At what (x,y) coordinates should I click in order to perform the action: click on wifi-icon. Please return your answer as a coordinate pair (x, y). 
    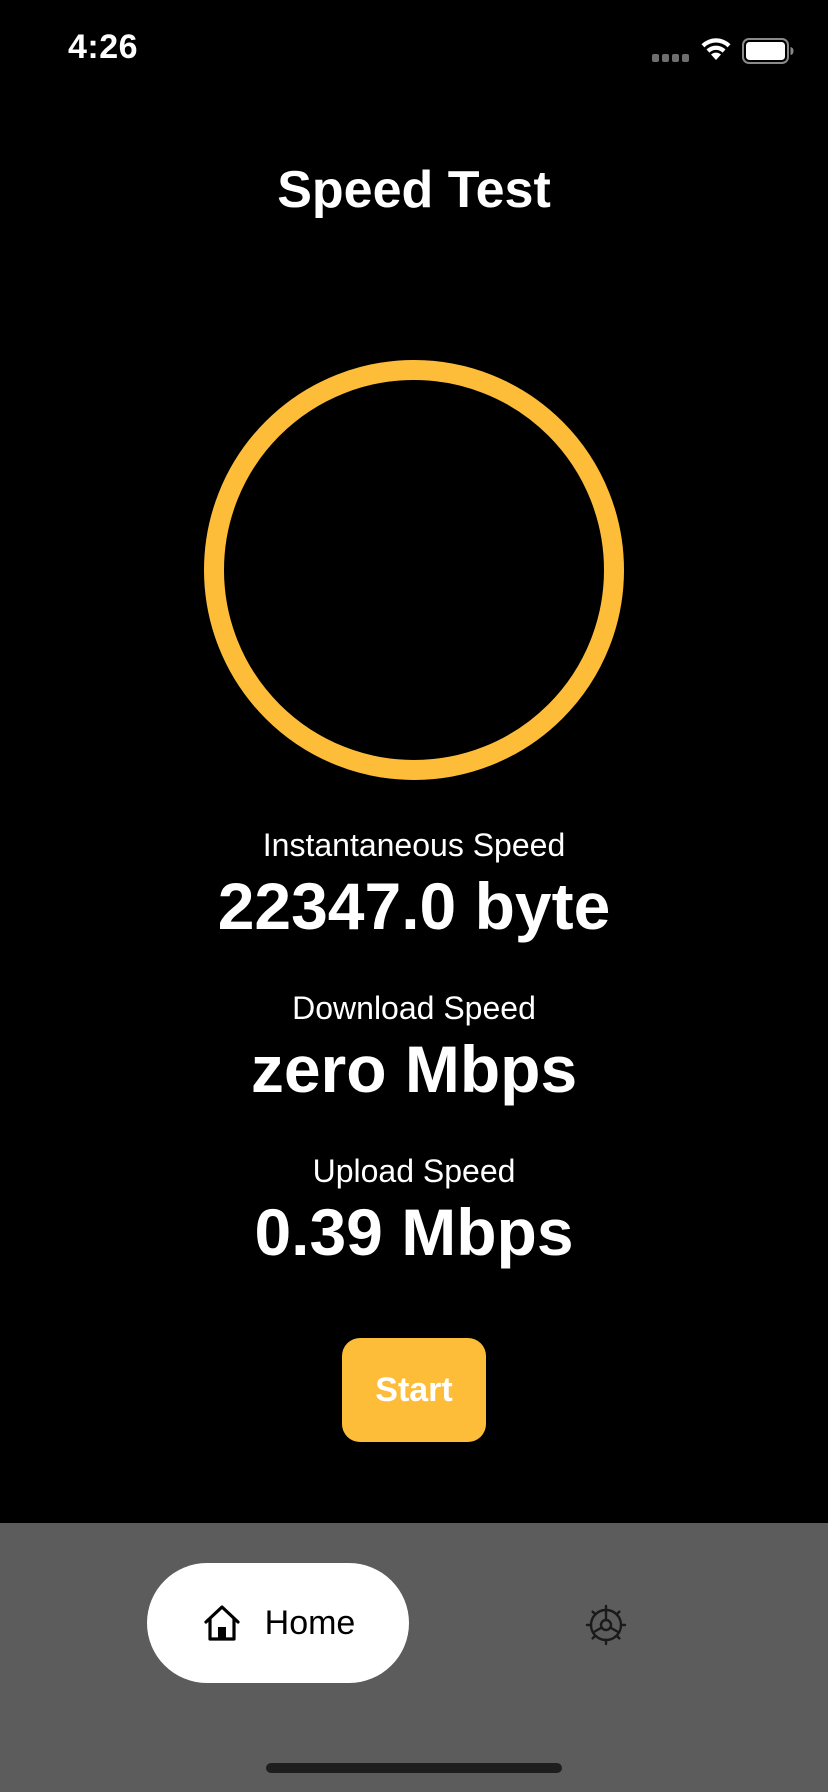
    Looking at the image, I should click on (716, 49).